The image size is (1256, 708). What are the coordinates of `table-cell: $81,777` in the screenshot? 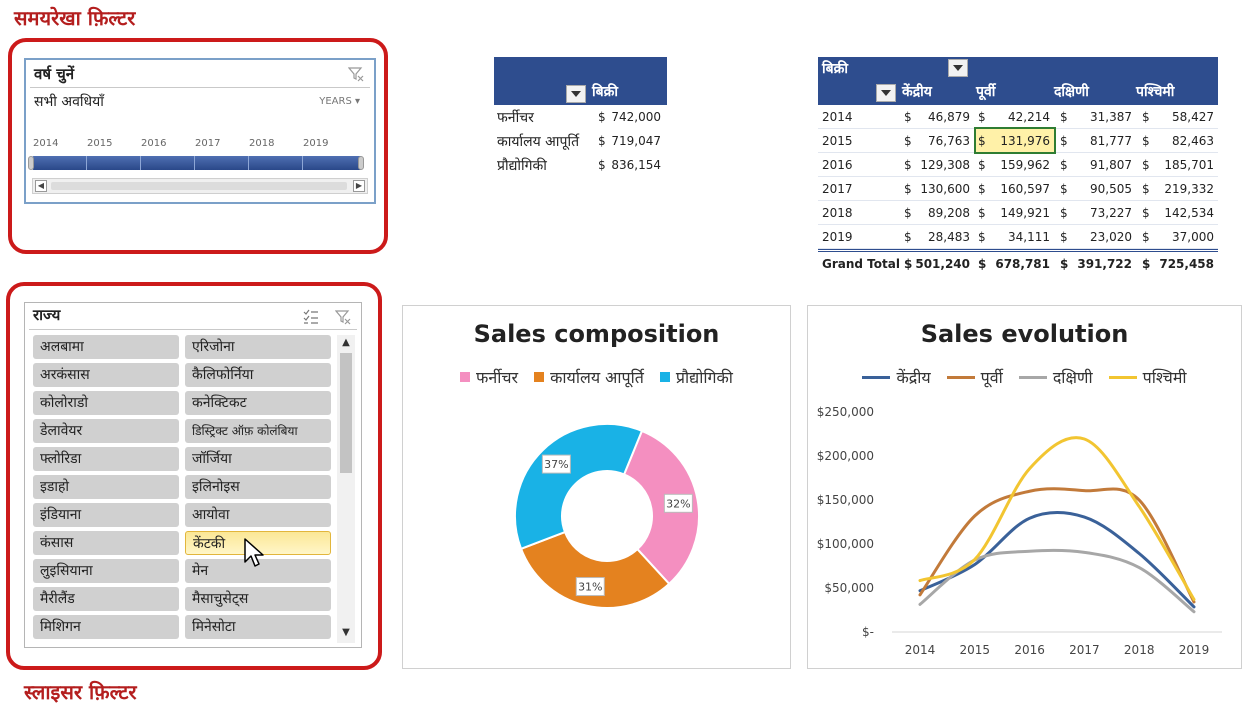 It's located at (1097, 140).